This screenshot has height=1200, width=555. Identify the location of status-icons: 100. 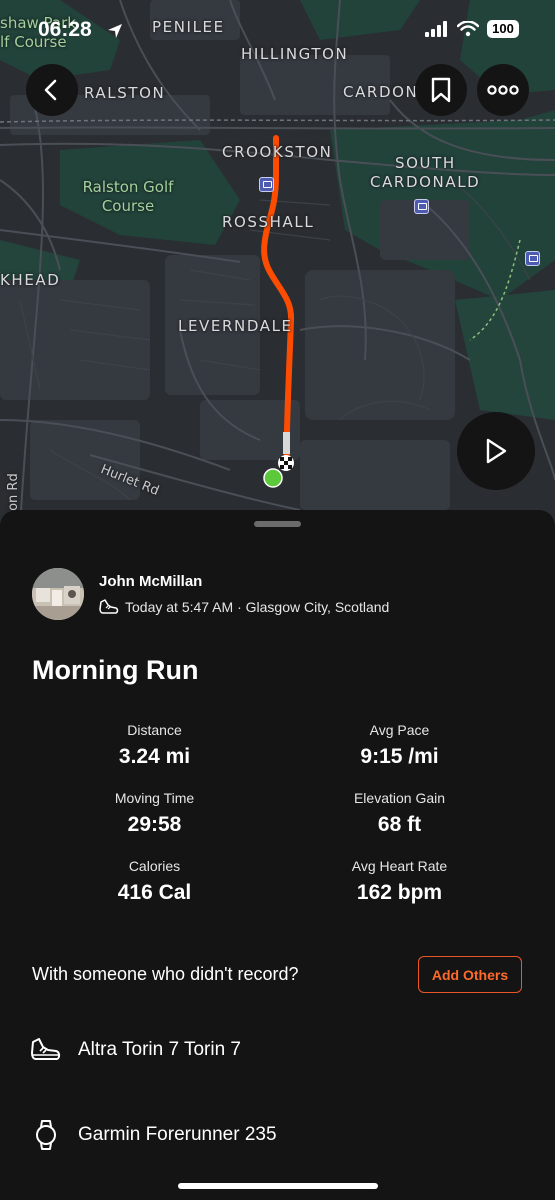
(472, 29).